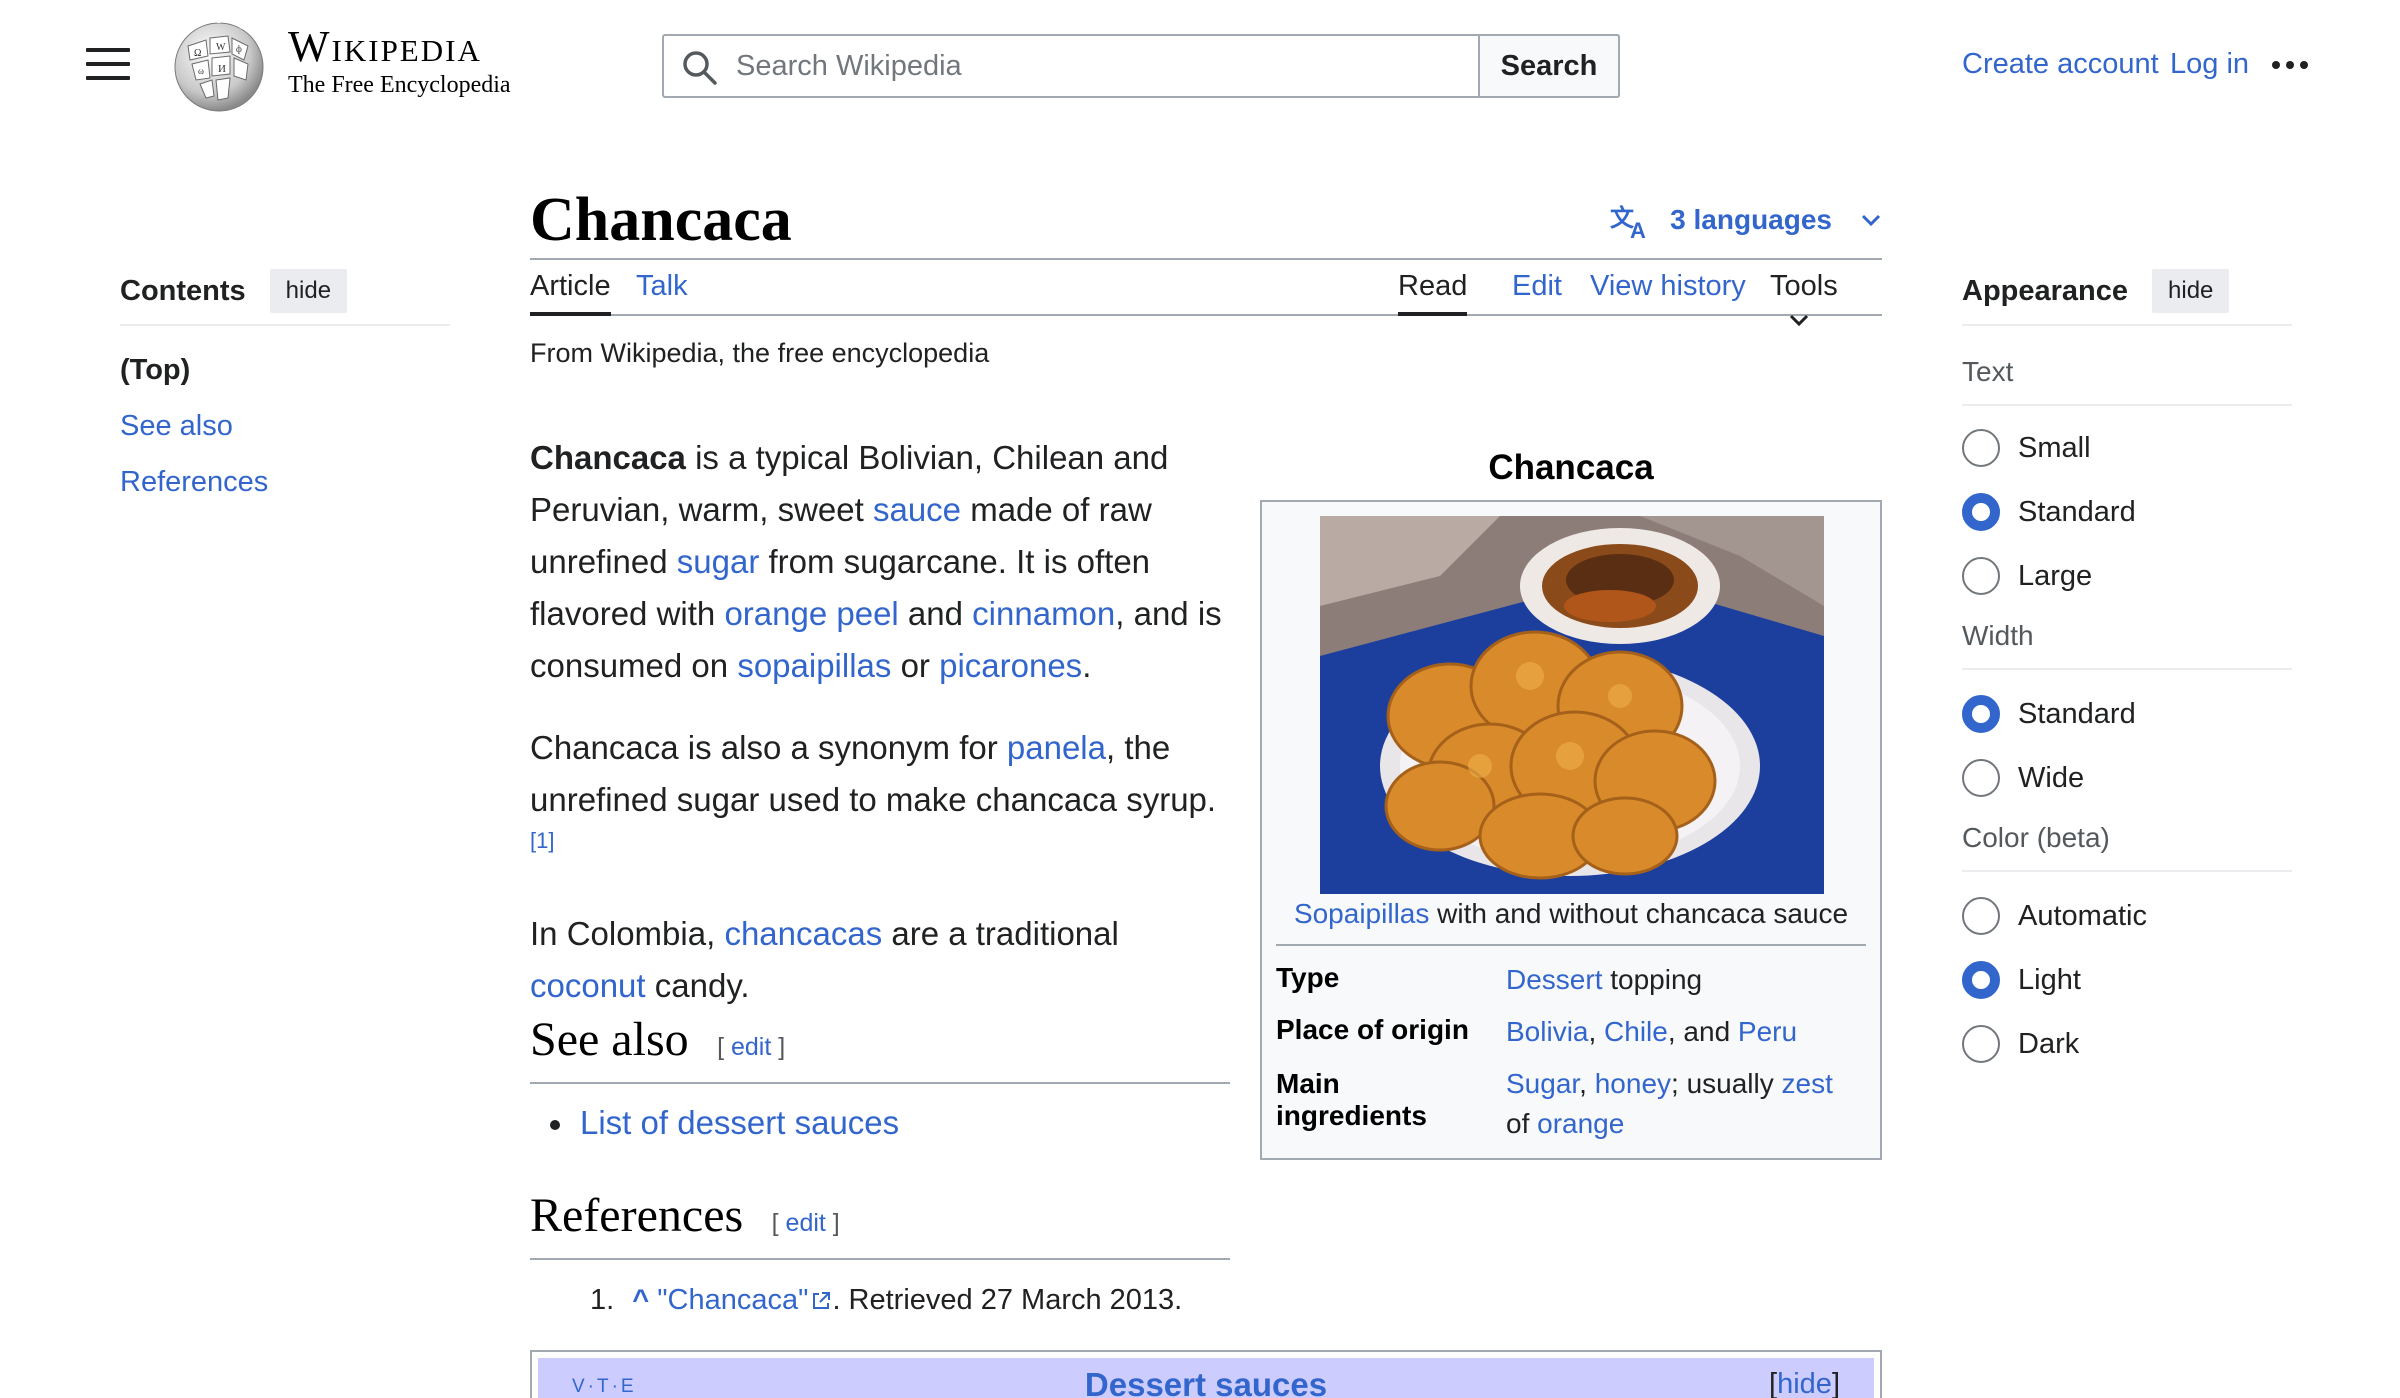  I want to click on radio-label: Wide, so click(2051, 777).